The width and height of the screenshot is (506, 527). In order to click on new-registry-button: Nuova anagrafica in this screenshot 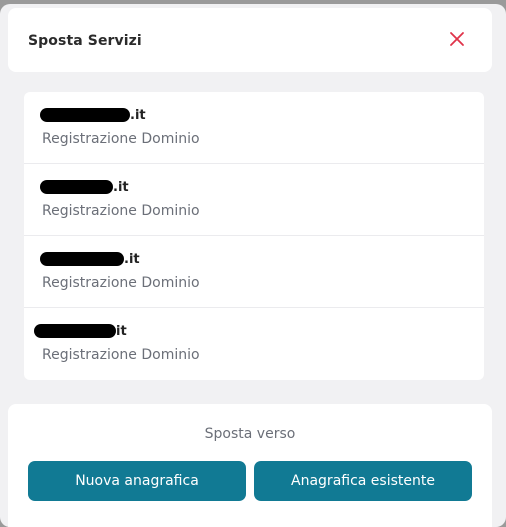, I will do `click(137, 481)`.